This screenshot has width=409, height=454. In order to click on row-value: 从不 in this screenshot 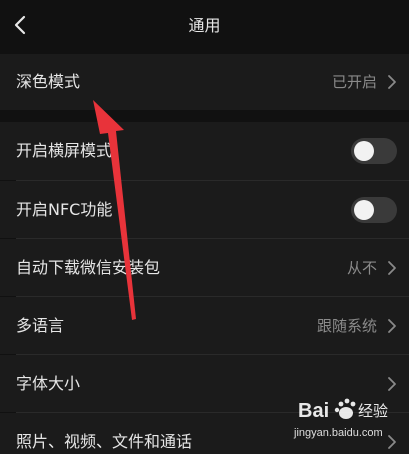, I will do `click(361, 268)`.